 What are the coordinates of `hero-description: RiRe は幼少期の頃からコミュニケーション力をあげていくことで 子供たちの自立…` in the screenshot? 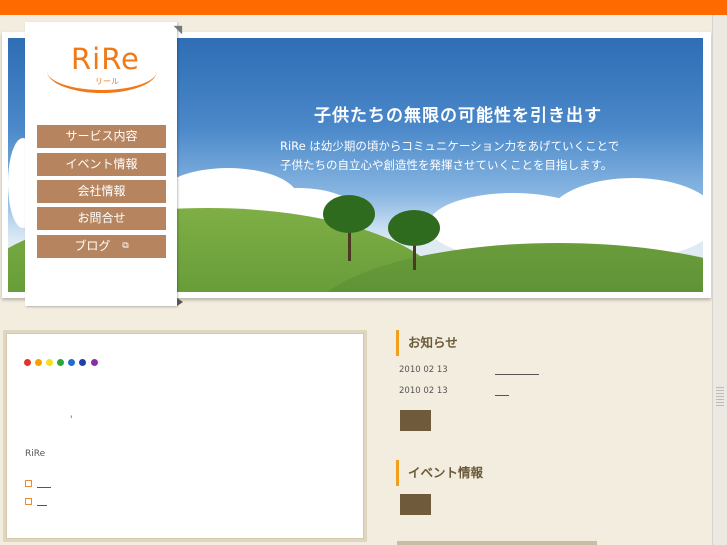 It's located at (455, 156).